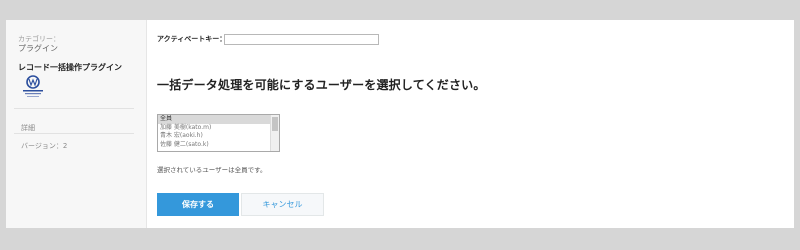 The image size is (800, 250). Describe the element at coordinates (275, 124) in the screenshot. I see `scrollbar-thumb` at that location.